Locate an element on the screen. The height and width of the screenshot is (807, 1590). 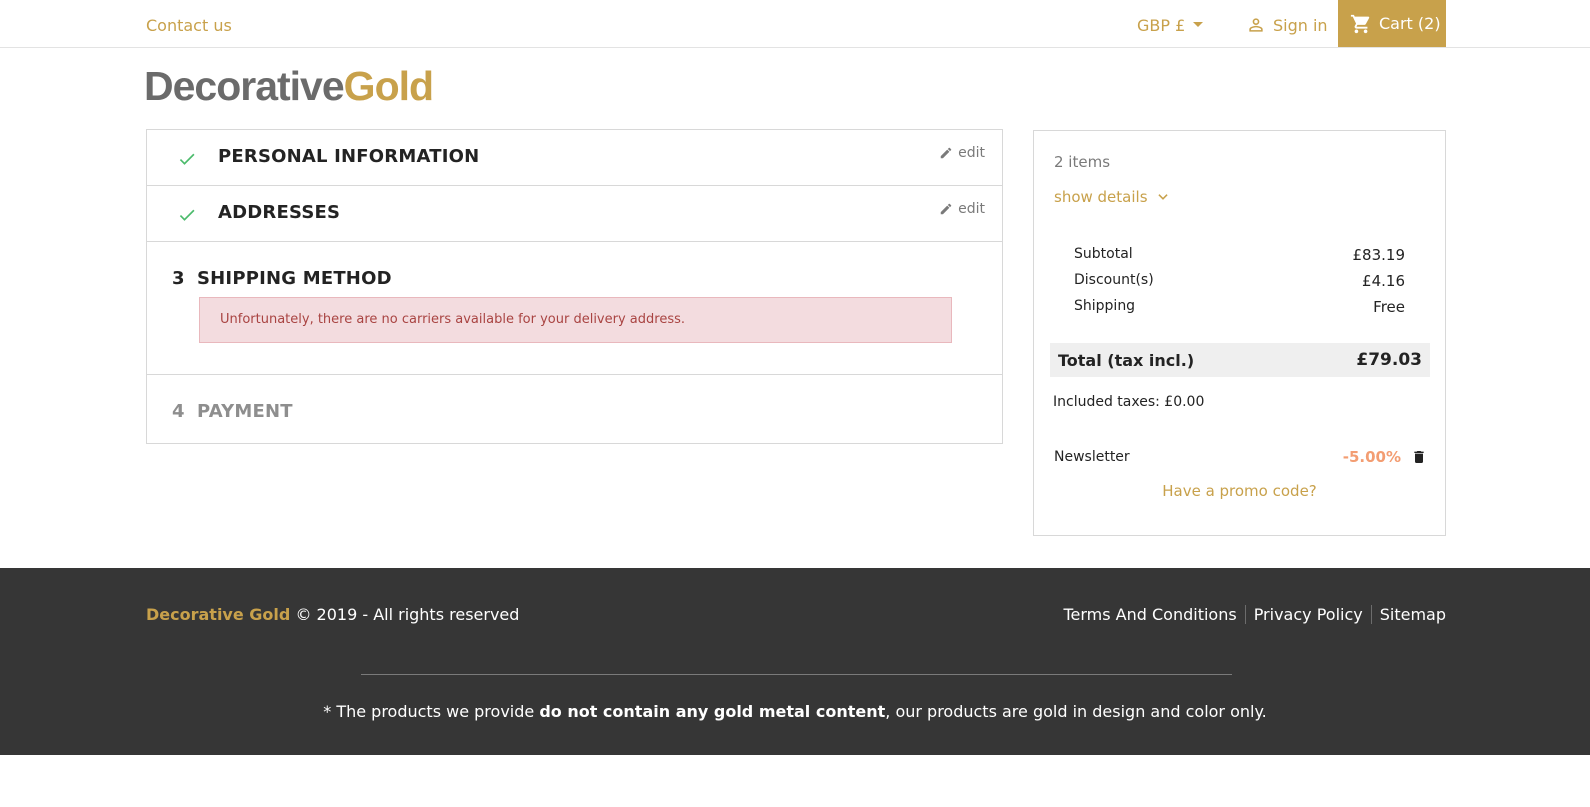
step-title: PAYMENT is located at coordinates (245, 411).